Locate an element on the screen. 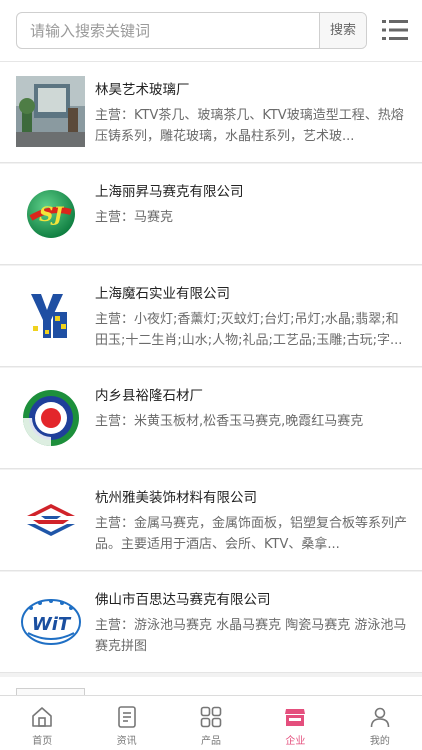  shop-icon is located at coordinates (295, 717).